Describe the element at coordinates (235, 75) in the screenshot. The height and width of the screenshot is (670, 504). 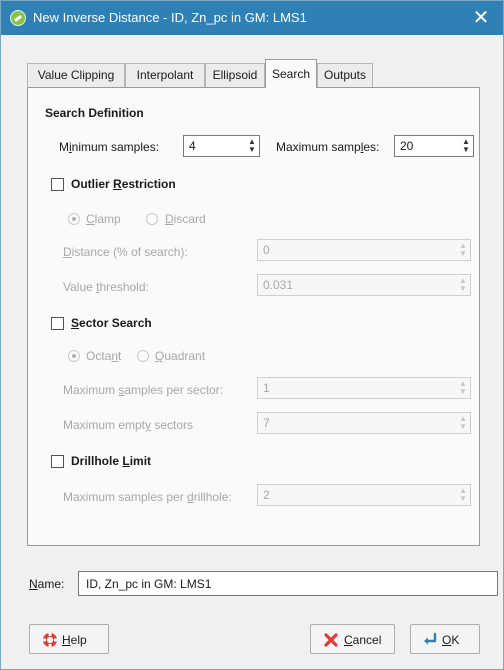
I see `tab-ellipsoid: Ellipsoid` at that location.